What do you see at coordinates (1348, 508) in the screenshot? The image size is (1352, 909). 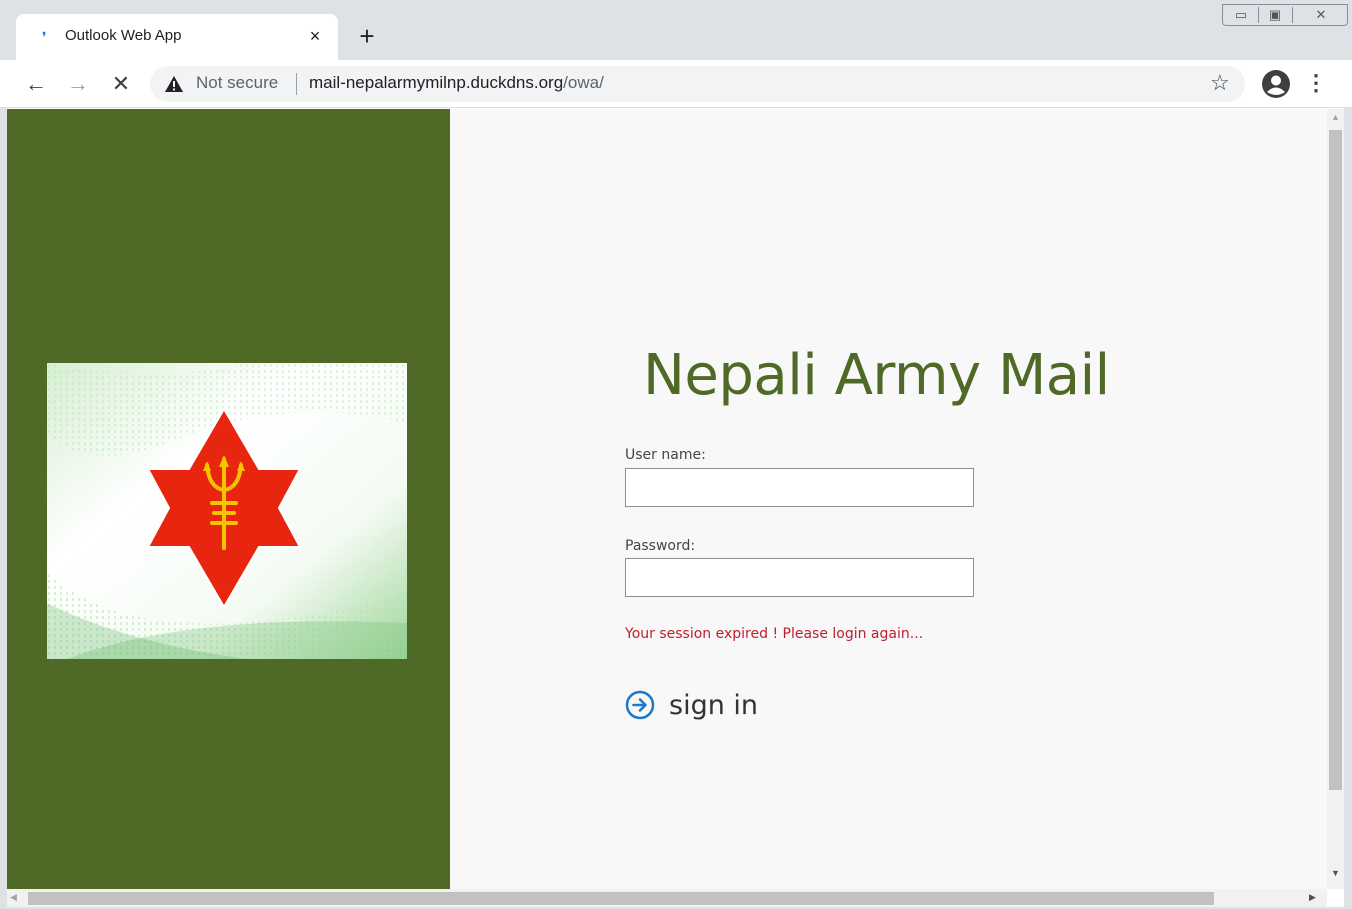 I see `window-frame-right` at bounding box center [1348, 508].